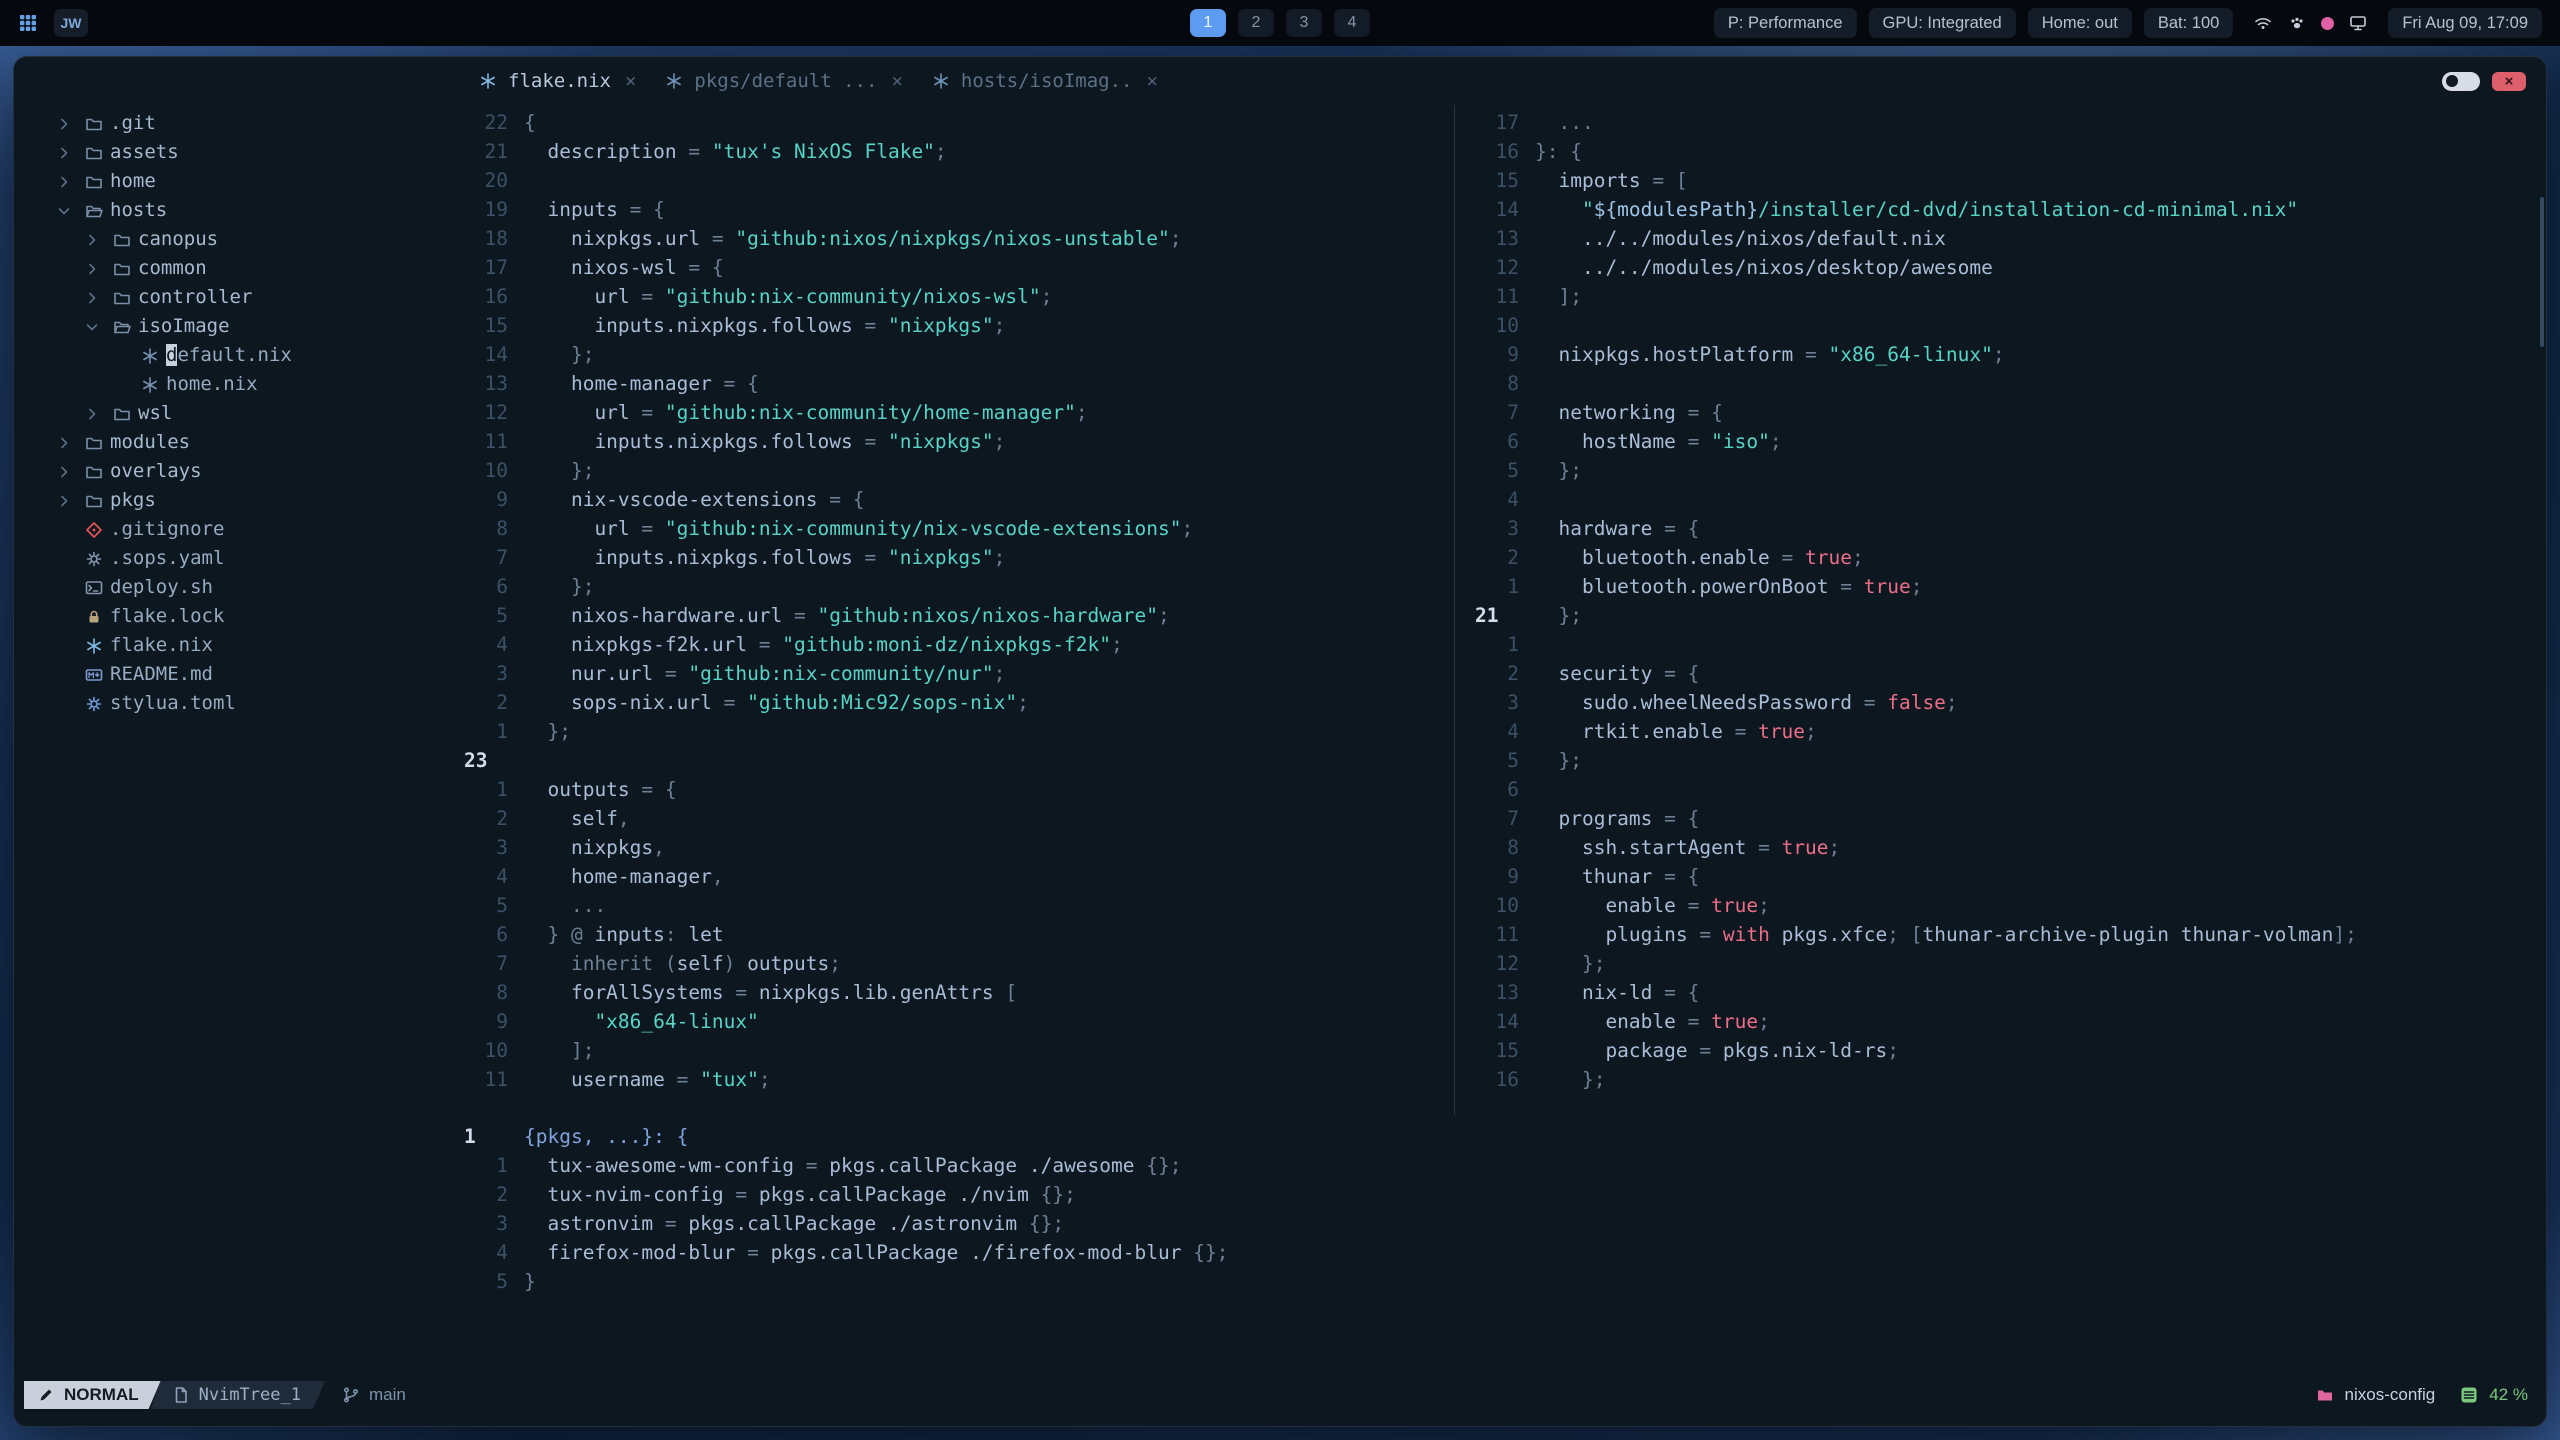  Describe the element at coordinates (1764, 267) in the screenshot. I see `code-text: ../../modules/nixos/desktop/awesome` at that location.